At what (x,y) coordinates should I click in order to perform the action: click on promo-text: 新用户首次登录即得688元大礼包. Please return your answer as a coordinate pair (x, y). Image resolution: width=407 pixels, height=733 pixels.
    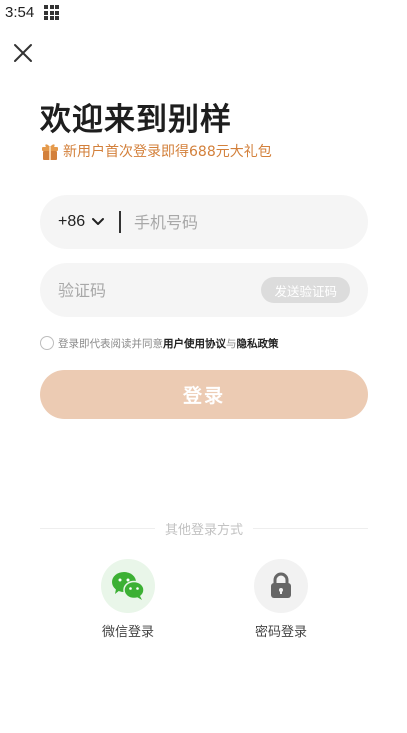
    Looking at the image, I should click on (167, 152).